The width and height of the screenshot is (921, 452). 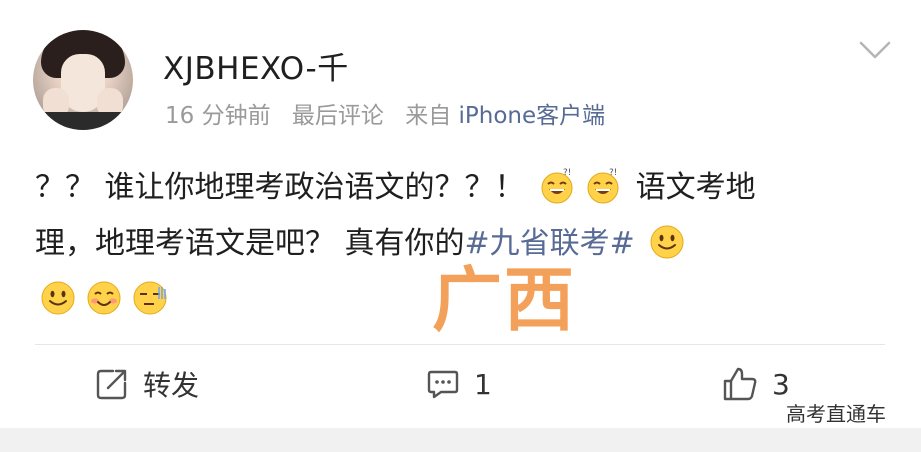 What do you see at coordinates (256, 65) in the screenshot?
I see `username: XJBHEXO-千` at bounding box center [256, 65].